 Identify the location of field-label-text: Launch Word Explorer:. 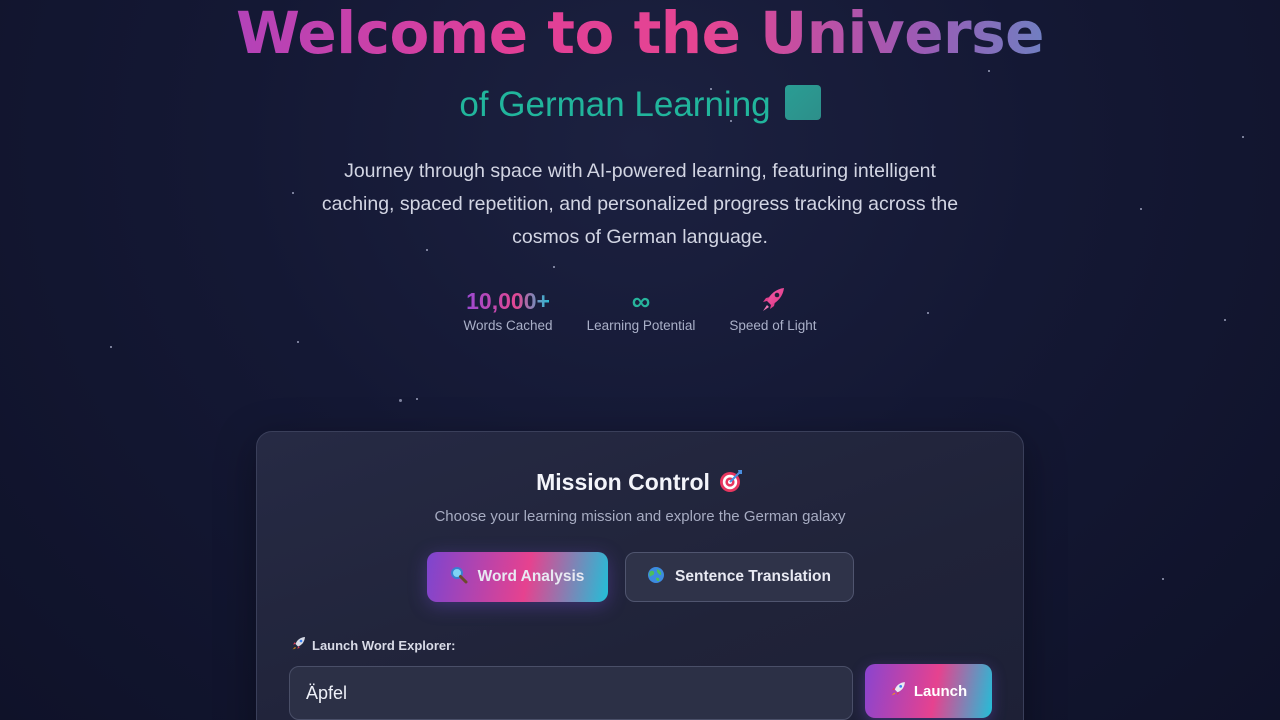
(384, 645).